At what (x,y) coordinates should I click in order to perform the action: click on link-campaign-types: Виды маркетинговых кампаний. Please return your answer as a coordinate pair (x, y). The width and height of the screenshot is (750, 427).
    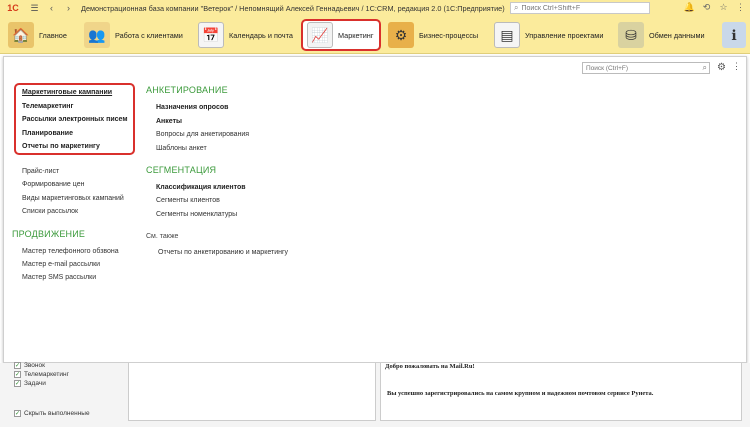
    Looking at the image, I should click on (73, 198).